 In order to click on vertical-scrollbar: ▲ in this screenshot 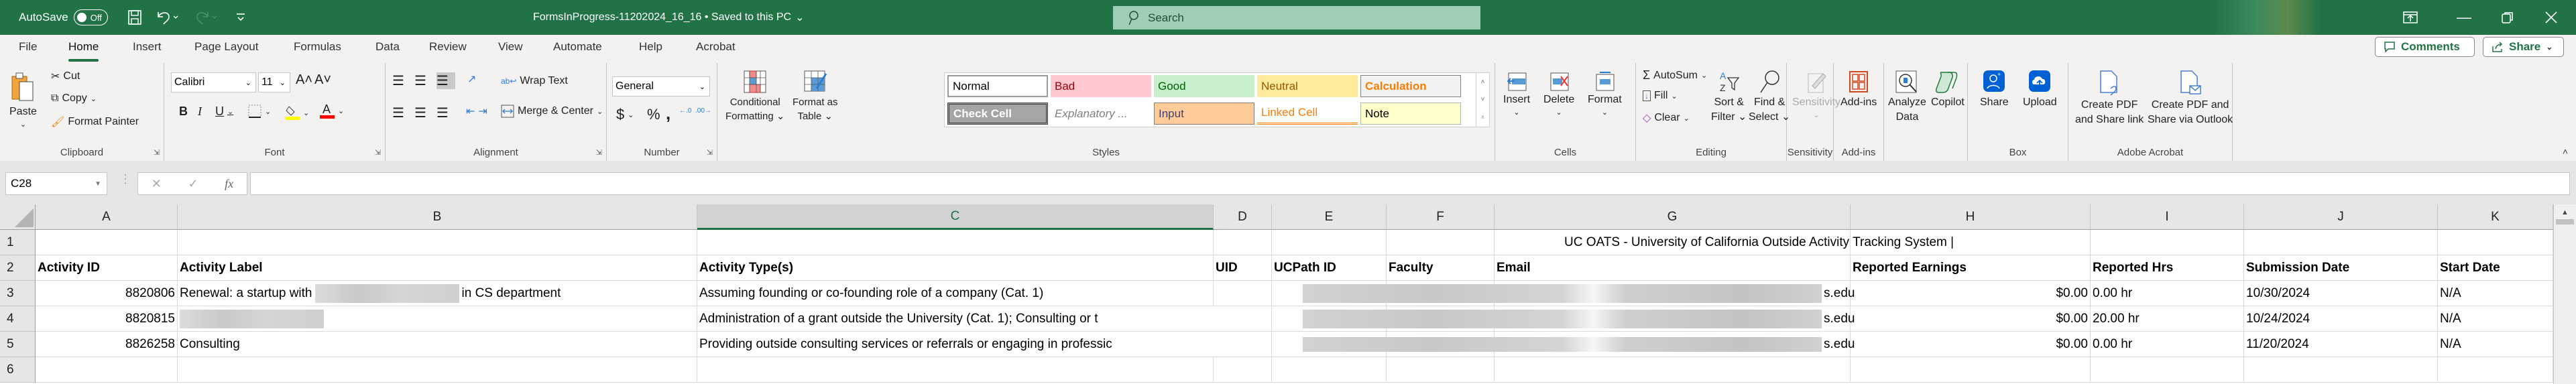, I will do `click(2564, 294)`.